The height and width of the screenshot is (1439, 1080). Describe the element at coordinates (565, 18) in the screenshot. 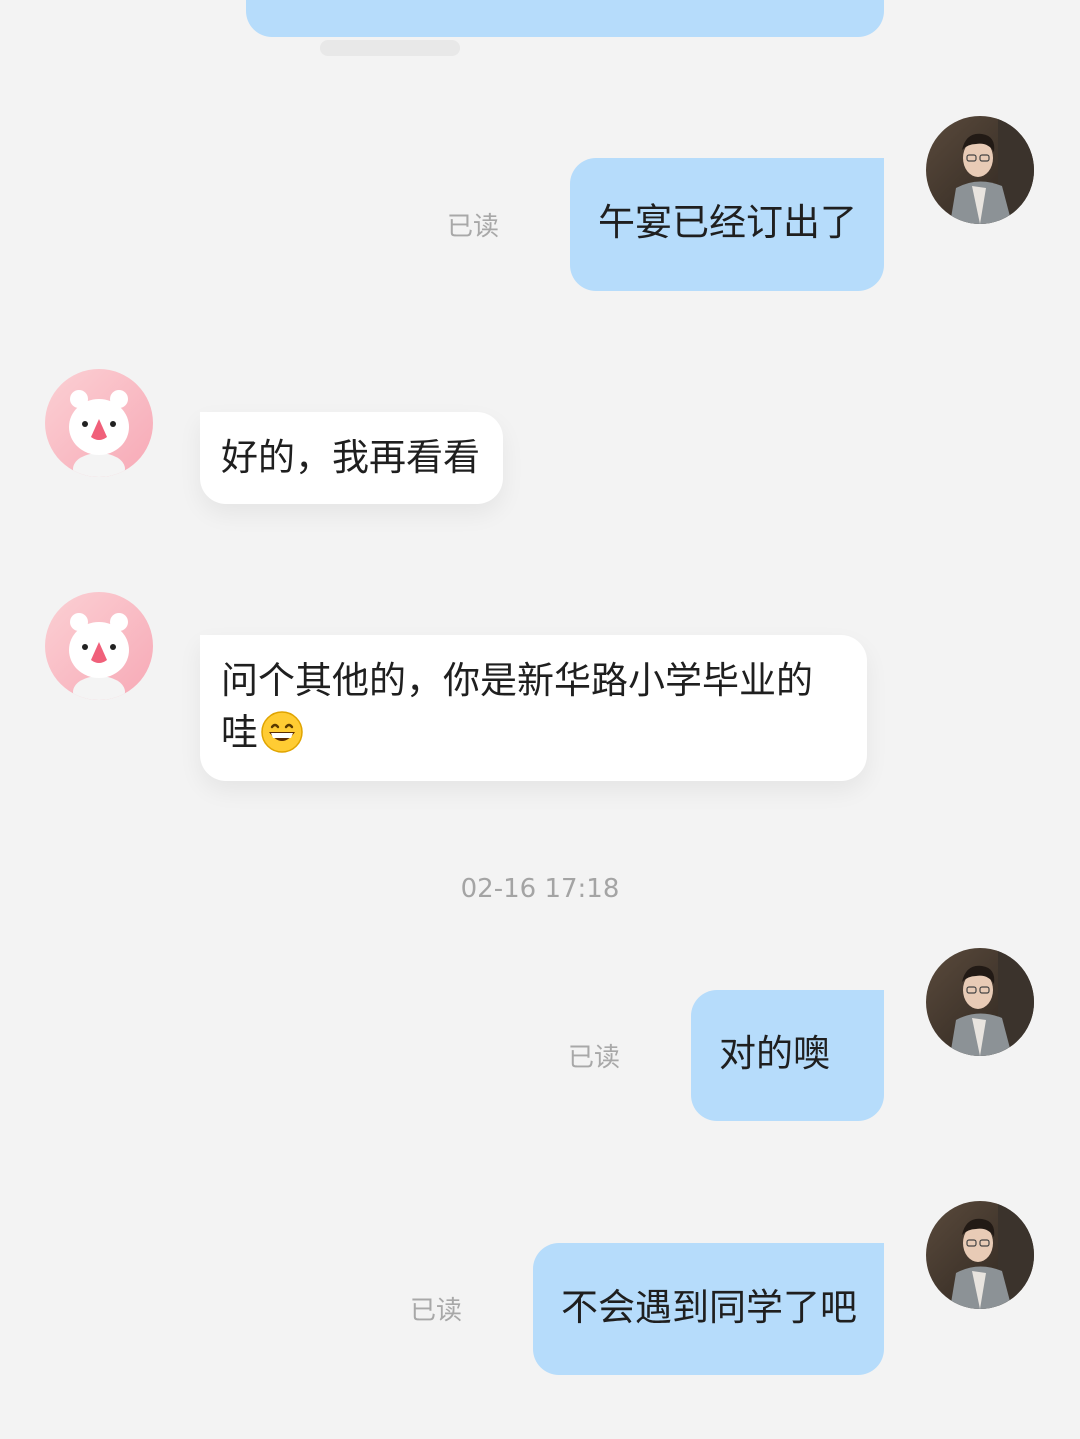

I see `previous-outgoing-bubble` at that location.